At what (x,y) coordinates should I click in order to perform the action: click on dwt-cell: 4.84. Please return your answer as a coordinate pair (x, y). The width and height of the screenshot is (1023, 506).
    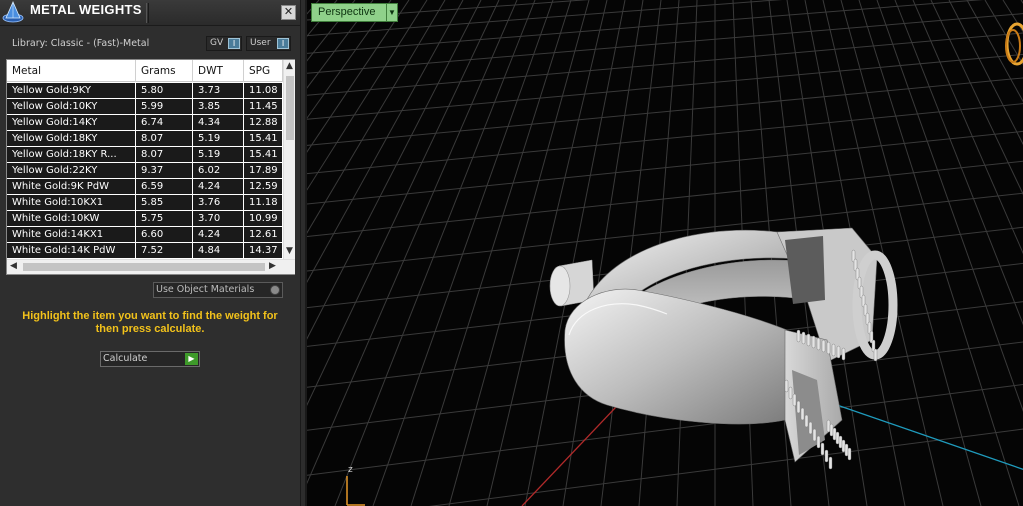
    Looking at the image, I should click on (218, 250).